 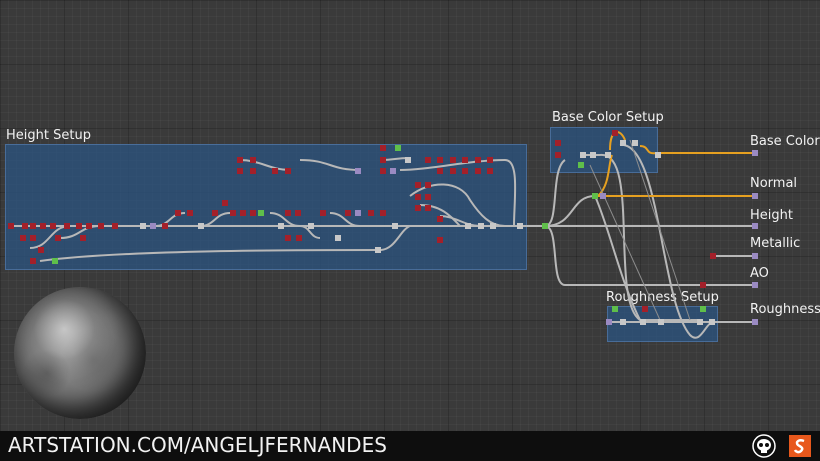 I want to click on skull-logo-icon, so click(x=764, y=446).